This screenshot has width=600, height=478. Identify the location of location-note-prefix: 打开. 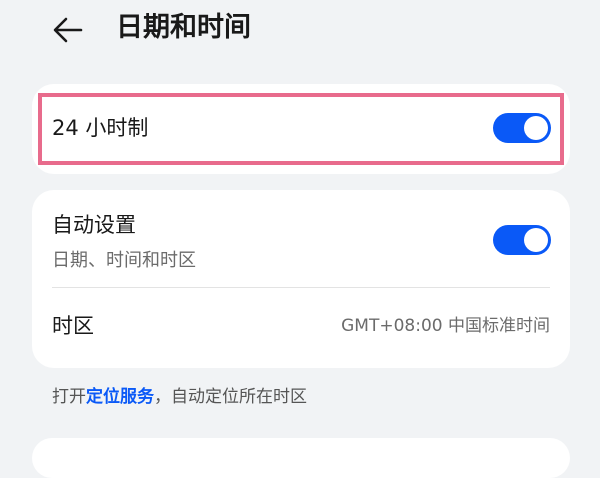
(69, 397).